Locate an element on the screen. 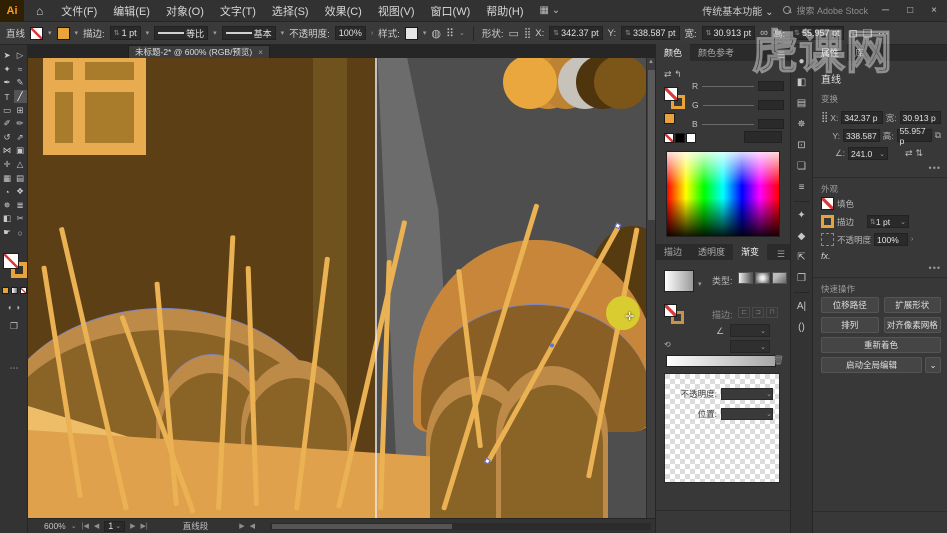 This screenshot has width=947, height=533. align-pixel-grid-button: 对齐像素网格 is located at coordinates (912, 325).